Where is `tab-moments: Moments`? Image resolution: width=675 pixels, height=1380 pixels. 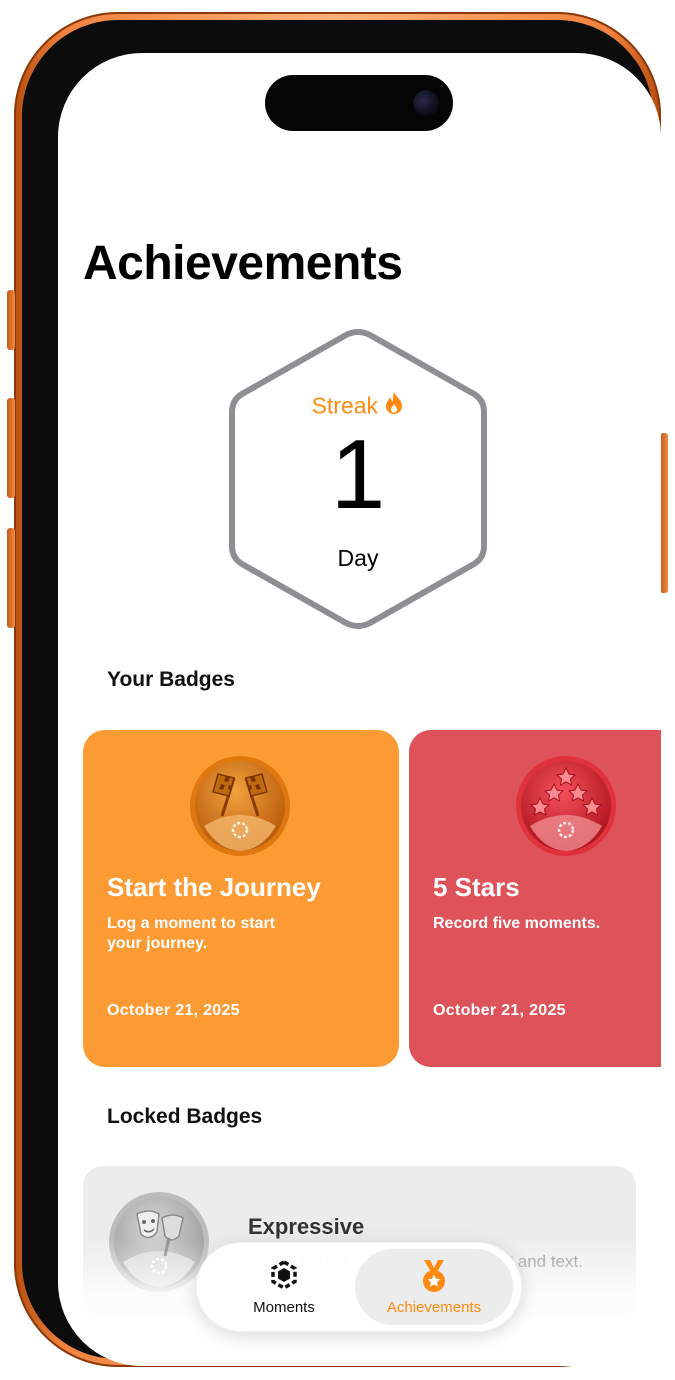 tab-moments: Moments is located at coordinates (284, 1287).